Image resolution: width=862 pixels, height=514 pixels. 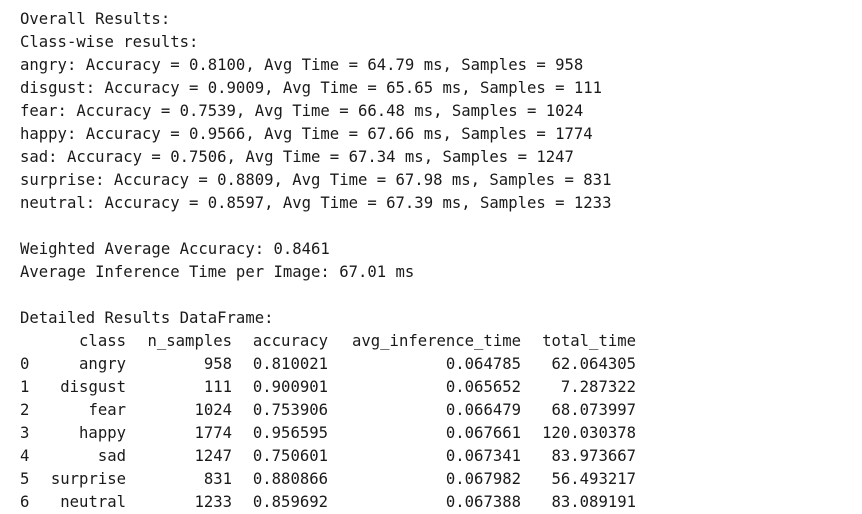 What do you see at coordinates (290, 364) in the screenshot?
I see `cell-accuracy: 0.810021` at bounding box center [290, 364].